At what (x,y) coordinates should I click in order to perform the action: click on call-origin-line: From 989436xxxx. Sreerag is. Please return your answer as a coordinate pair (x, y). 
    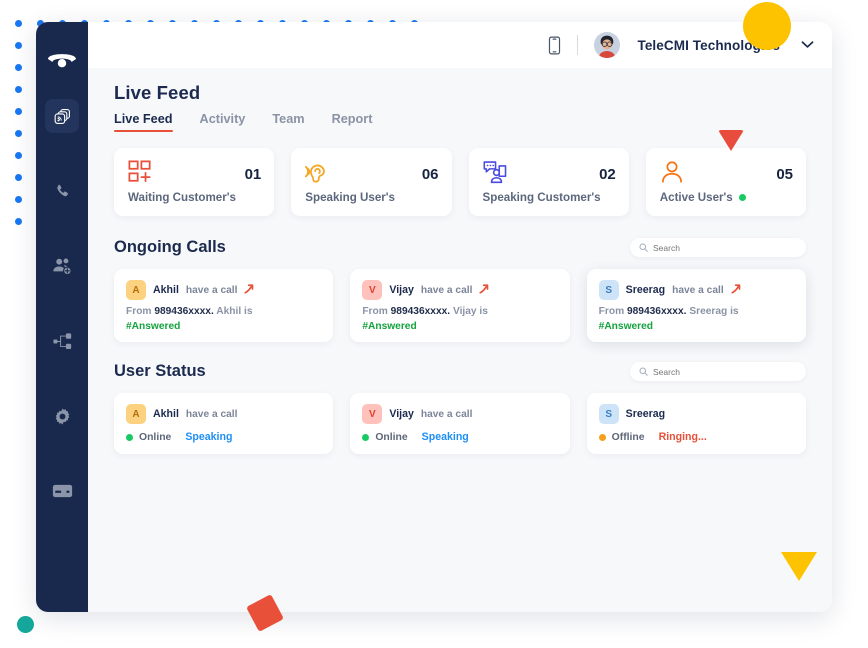
    Looking at the image, I should click on (696, 311).